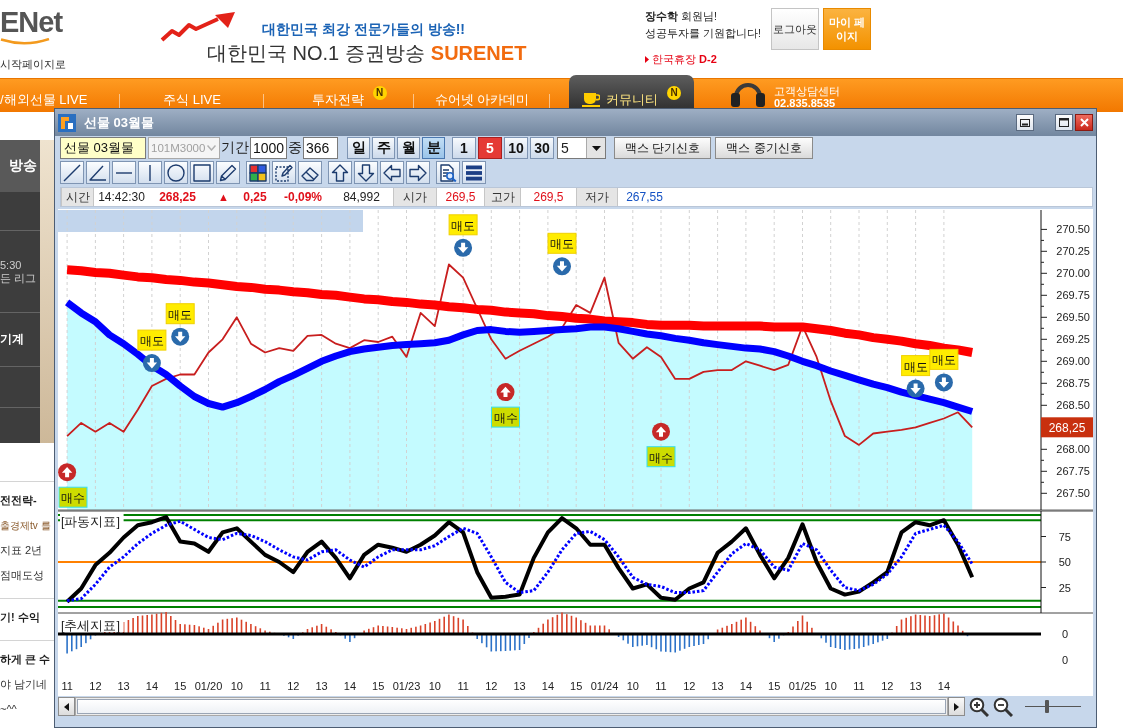 The height and width of the screenshot is (728, 1123). What do you see at coordinates (802, 686) in the screenshot?
I see `time-axis-label: 01/25` at bounding box center [802, 686].